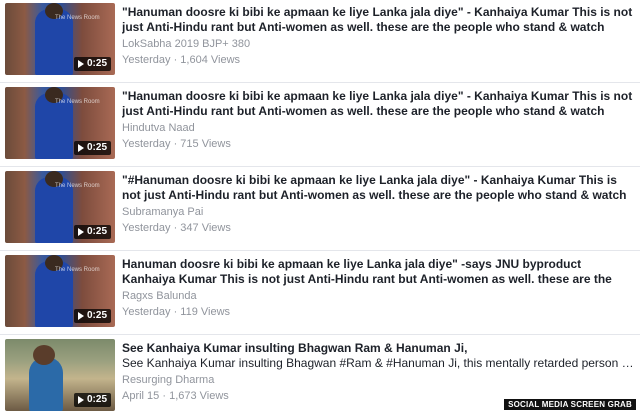 The image size is (640, 412). Describe the element at coordinates (176, 228) in the screenshot. I see `video-meta: Yesterday · 347 Views` at that location.